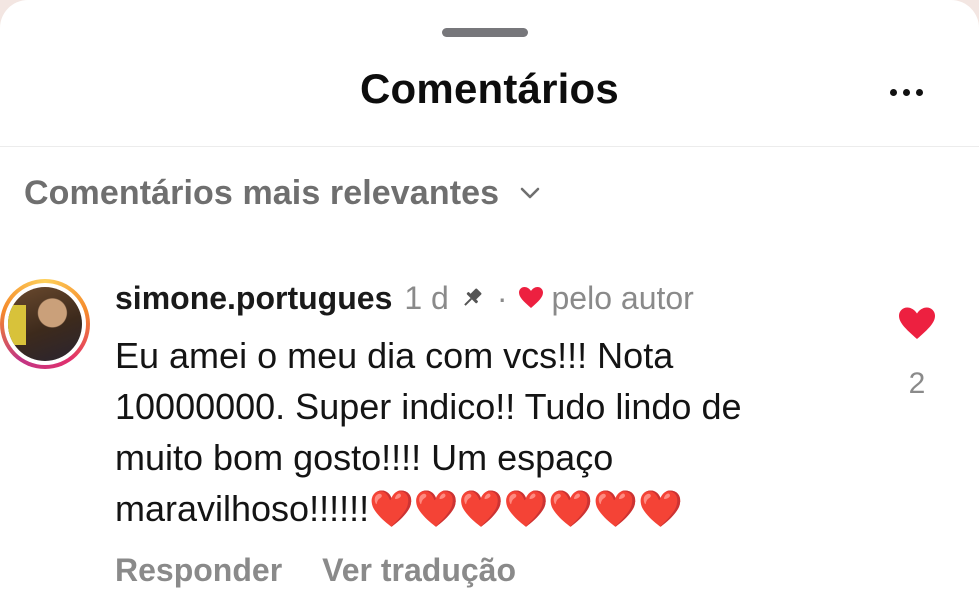  I want to click on comment-username: simone.portugues, so click(253, 298).